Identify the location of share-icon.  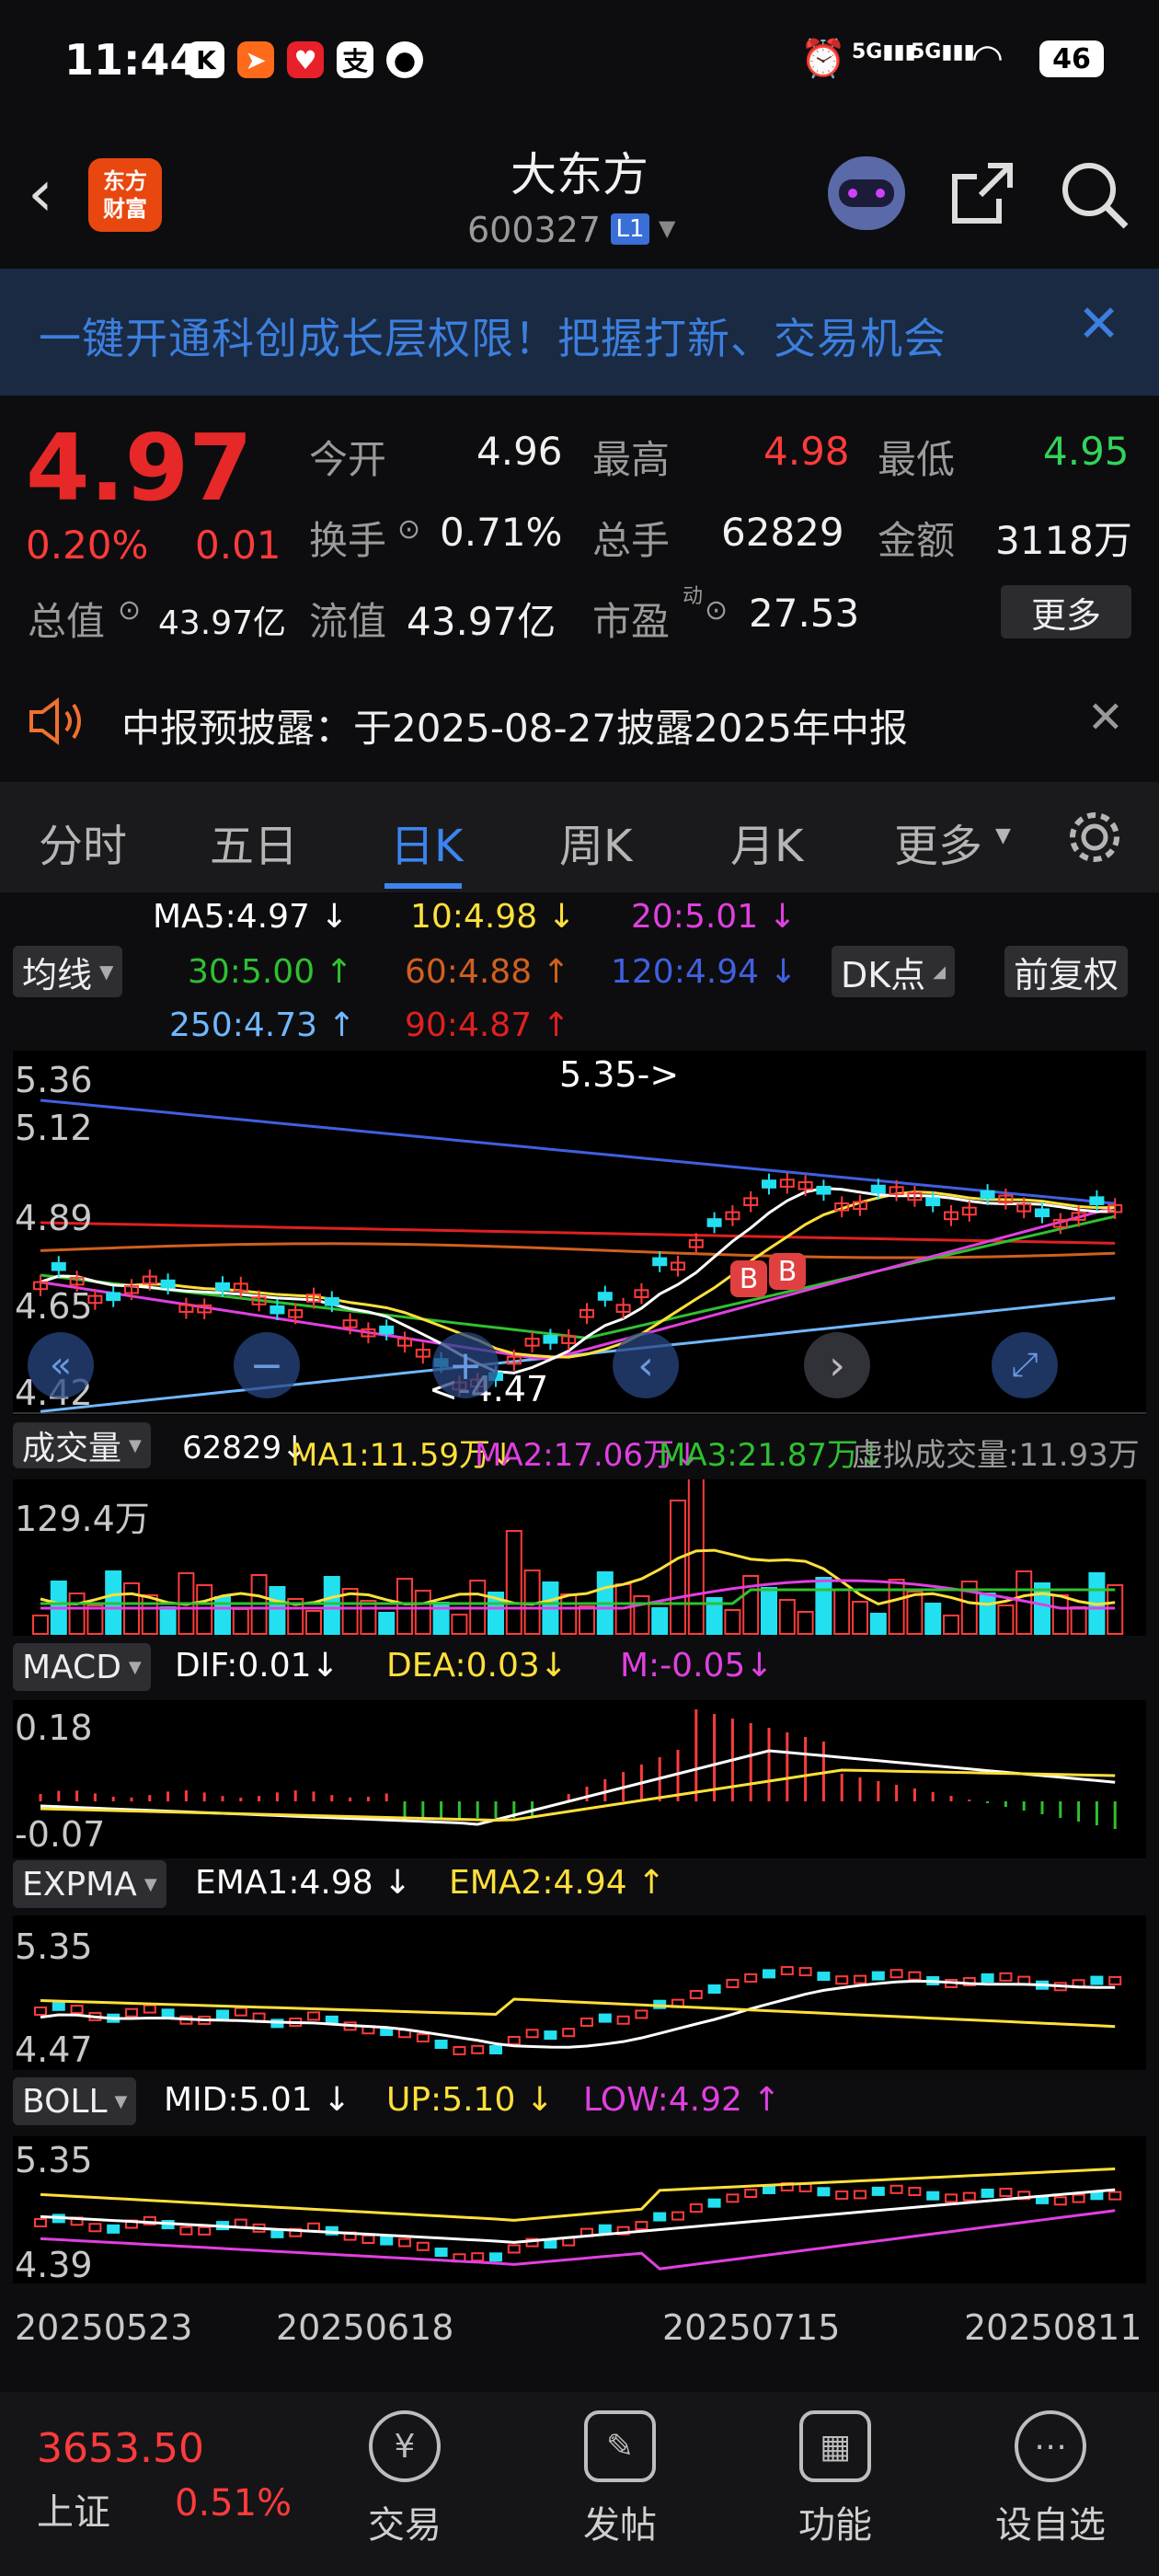
(982, 193).